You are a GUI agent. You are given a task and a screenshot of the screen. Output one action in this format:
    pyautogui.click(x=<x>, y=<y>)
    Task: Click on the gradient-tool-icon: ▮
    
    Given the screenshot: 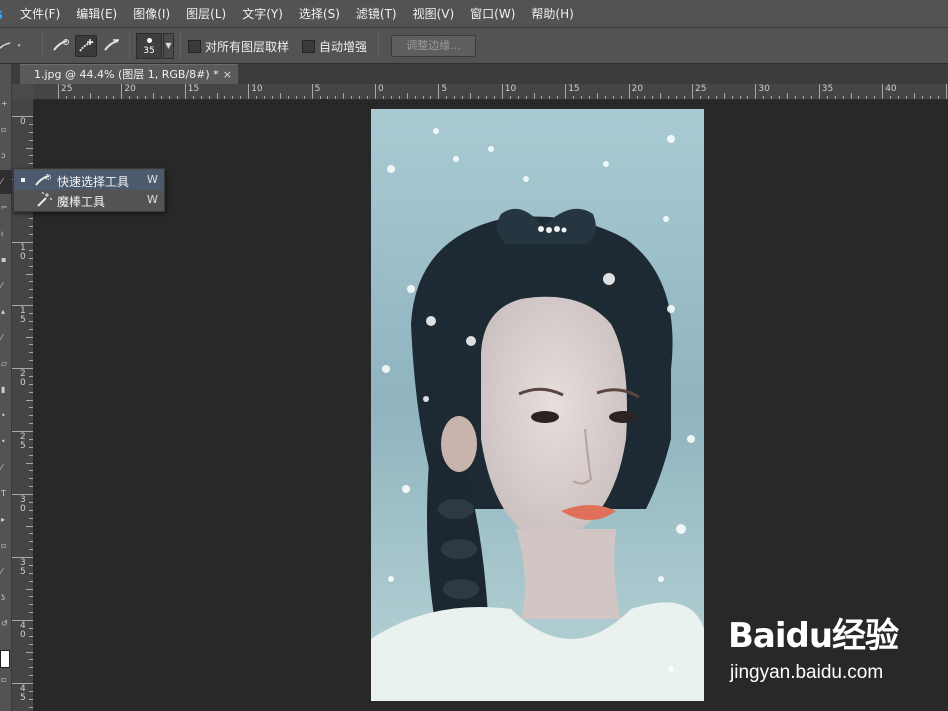 What is the action you would take?
    pyautogui.click(x=6, y=390)
    